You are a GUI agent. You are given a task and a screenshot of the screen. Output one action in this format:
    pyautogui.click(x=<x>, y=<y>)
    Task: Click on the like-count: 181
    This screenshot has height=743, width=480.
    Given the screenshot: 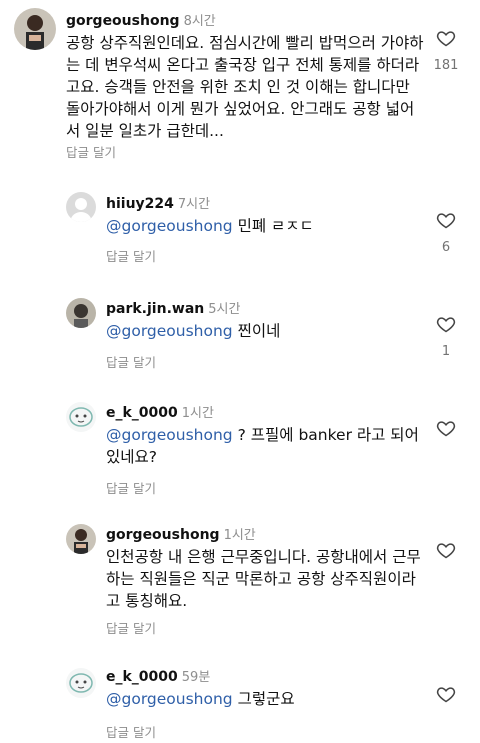 What is the action you would take?
    pyautogui.click(x=446, y=65)
    